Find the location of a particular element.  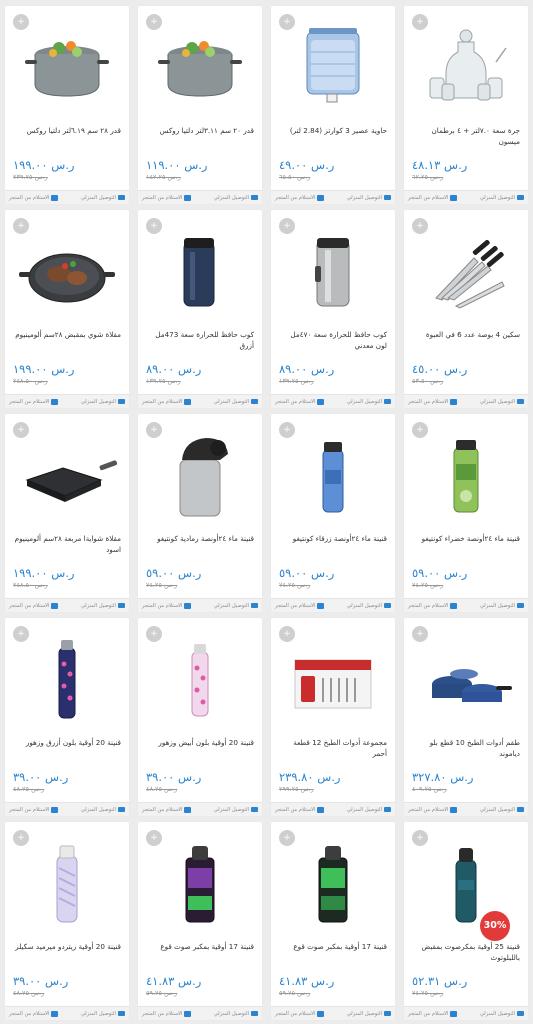

grill-pan-icon is located at coordinates (67, 272).